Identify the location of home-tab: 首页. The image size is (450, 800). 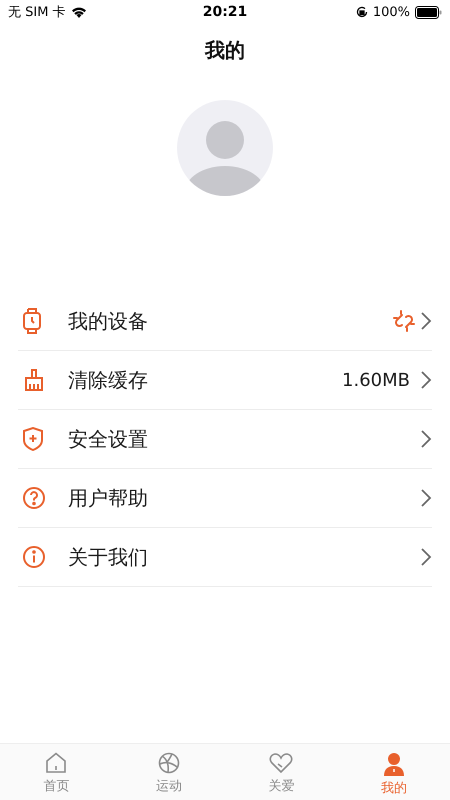
(56, 772).